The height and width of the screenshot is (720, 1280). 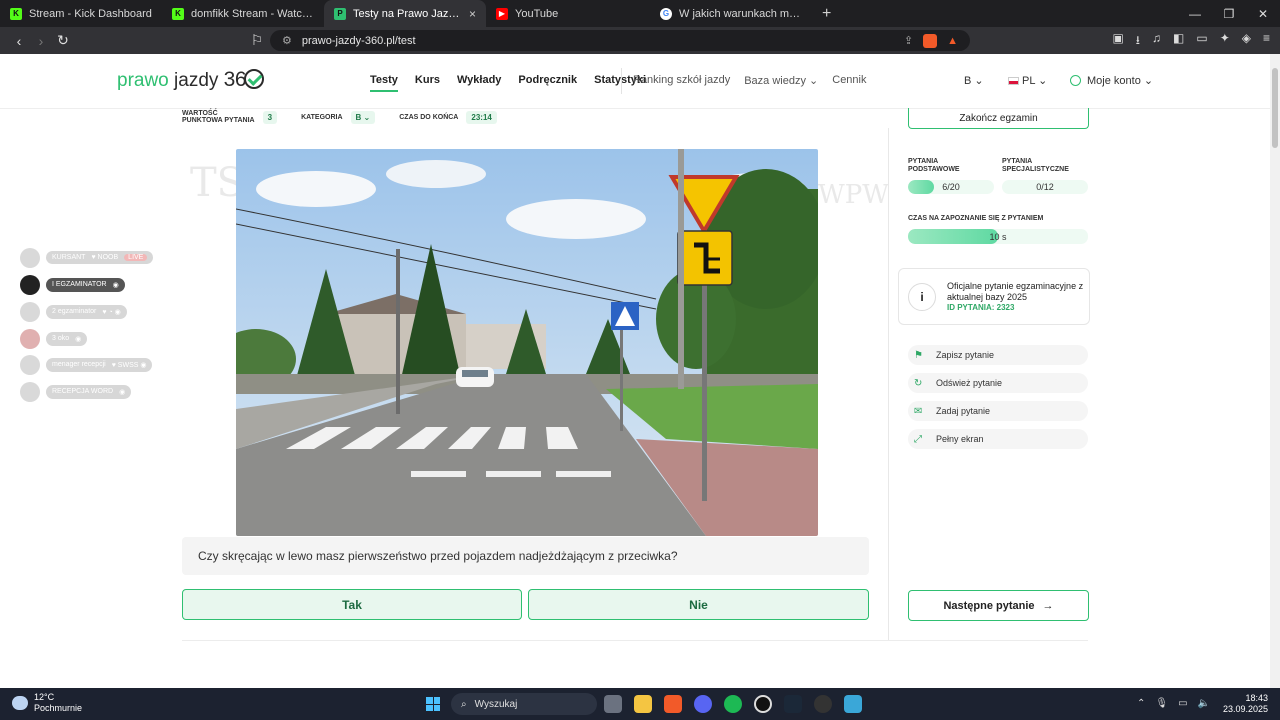 I want to click on scrollbar-thumb, so click(x=1275, y=108).